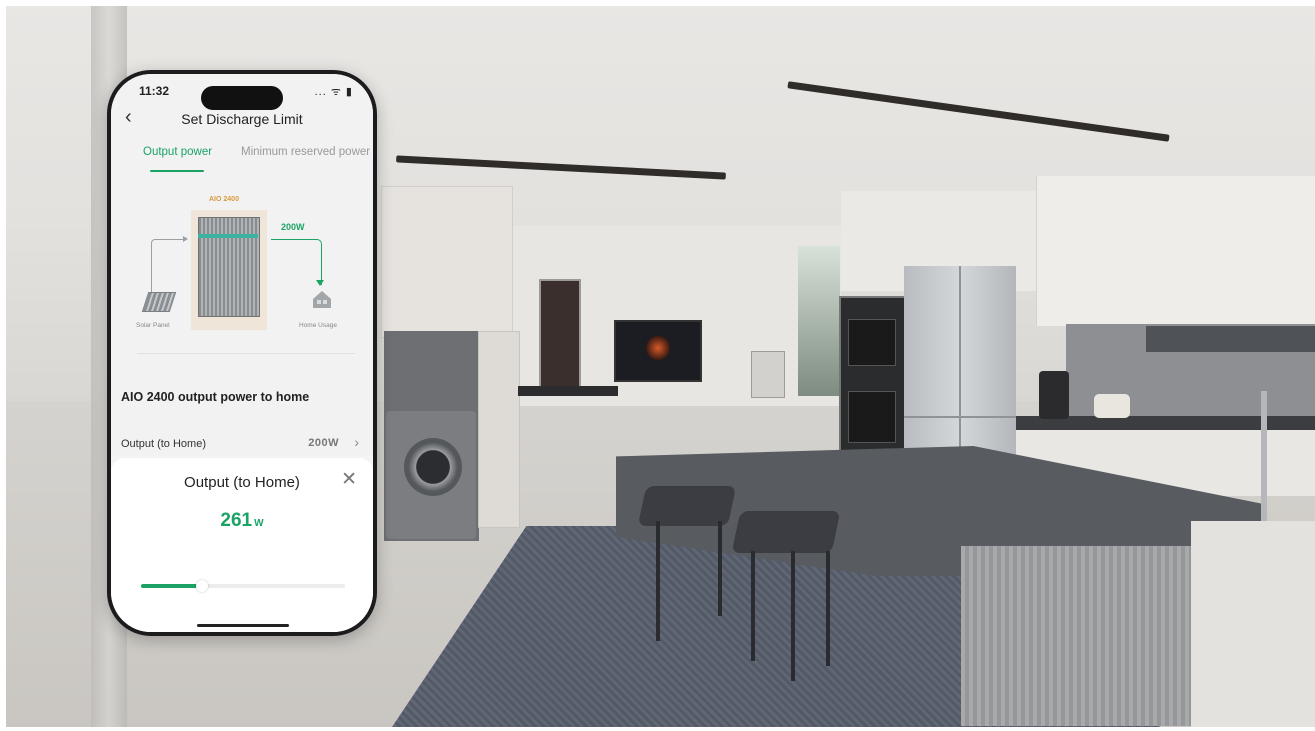 This screenshot has width=1315, height=731. Describe the element at coordinates (243, 625) in the screenshot. I see `home-indicator` at that location.